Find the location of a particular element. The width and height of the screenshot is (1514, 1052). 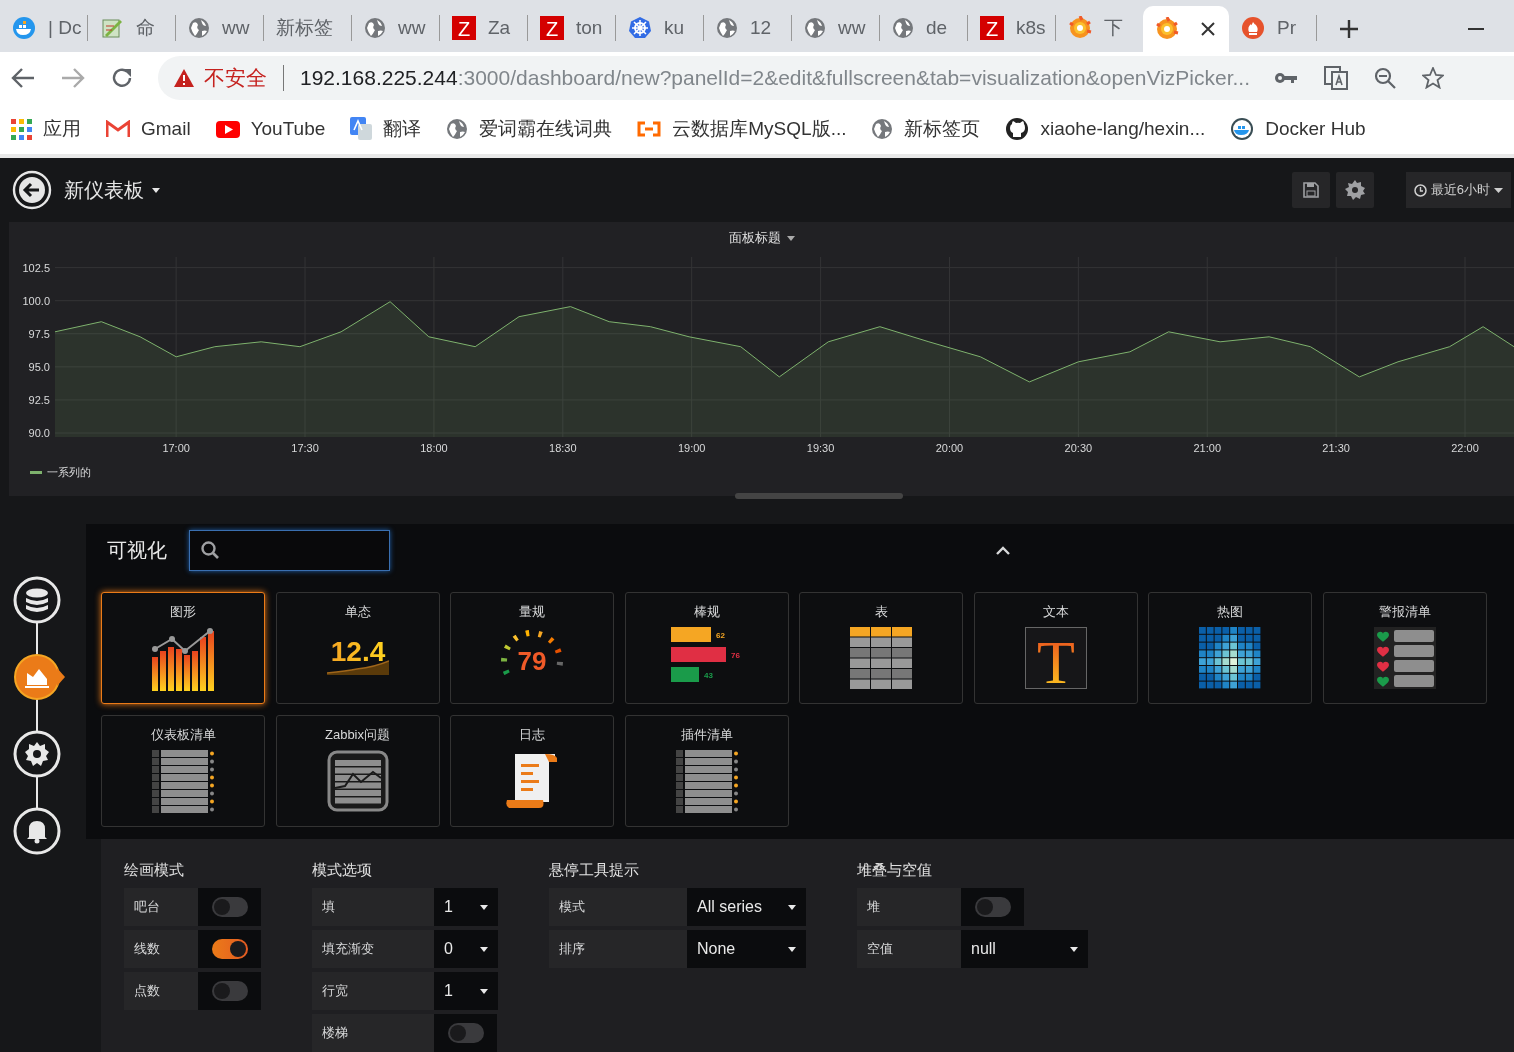

browser-tab: ku is located at coordinates (659, 28).